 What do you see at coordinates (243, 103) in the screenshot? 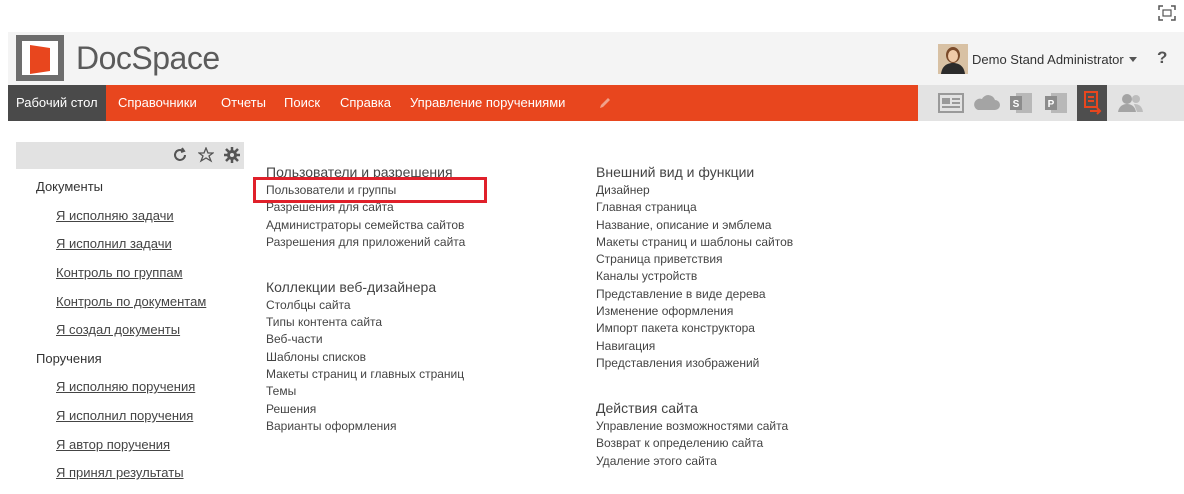
I see `nav-item-reports: Отчеты` at bounding box center [243, 103].